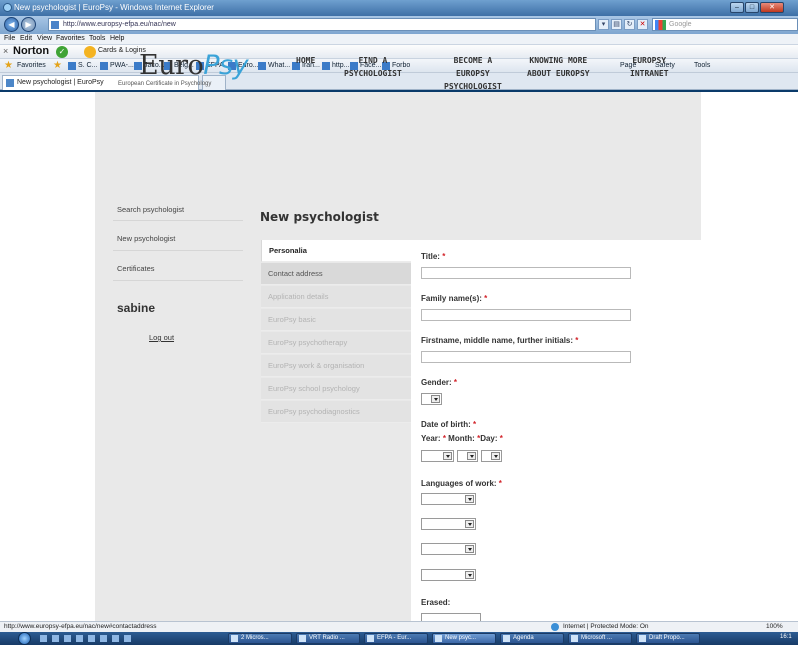 The width and height of the screenshot is (798, 645). What do you see at coordinates (171, 65) in the screenshot?
I see `logo-main: Euro` at bounding box center [171, 65].